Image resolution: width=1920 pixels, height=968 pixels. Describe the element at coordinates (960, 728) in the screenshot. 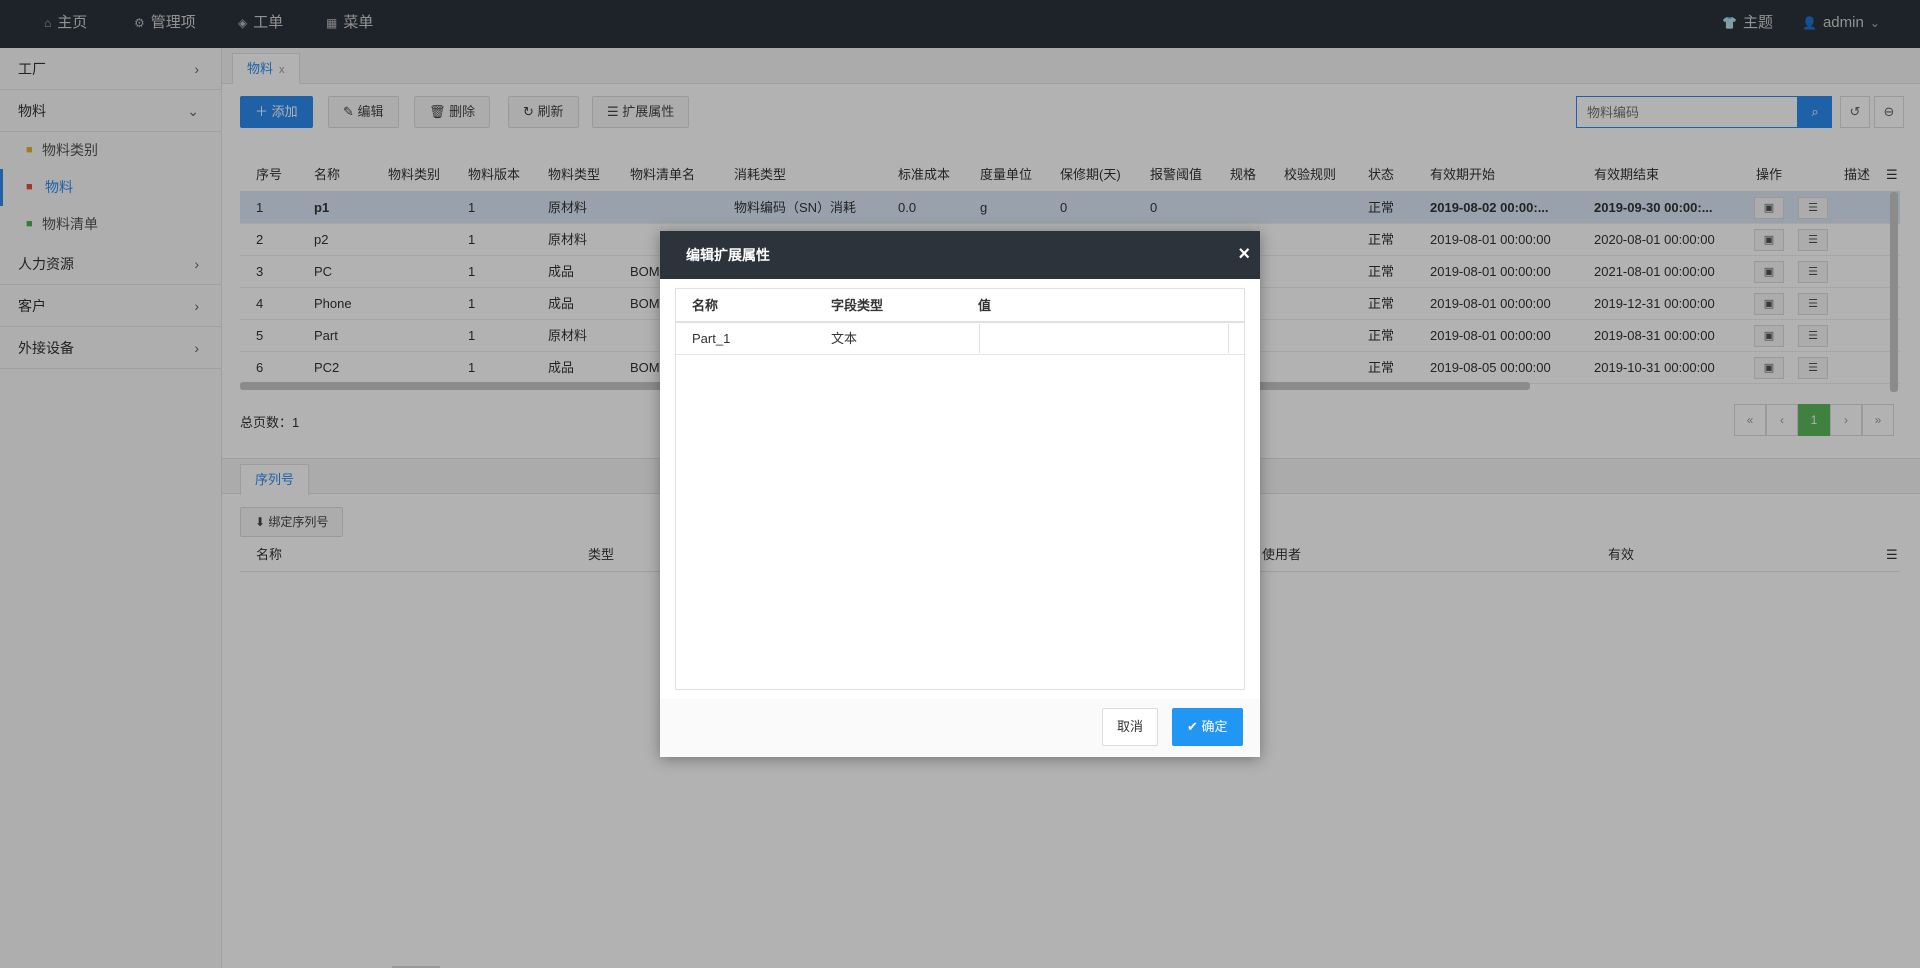

I see `modal-footer: 取消 ✔ 确定` at that location.